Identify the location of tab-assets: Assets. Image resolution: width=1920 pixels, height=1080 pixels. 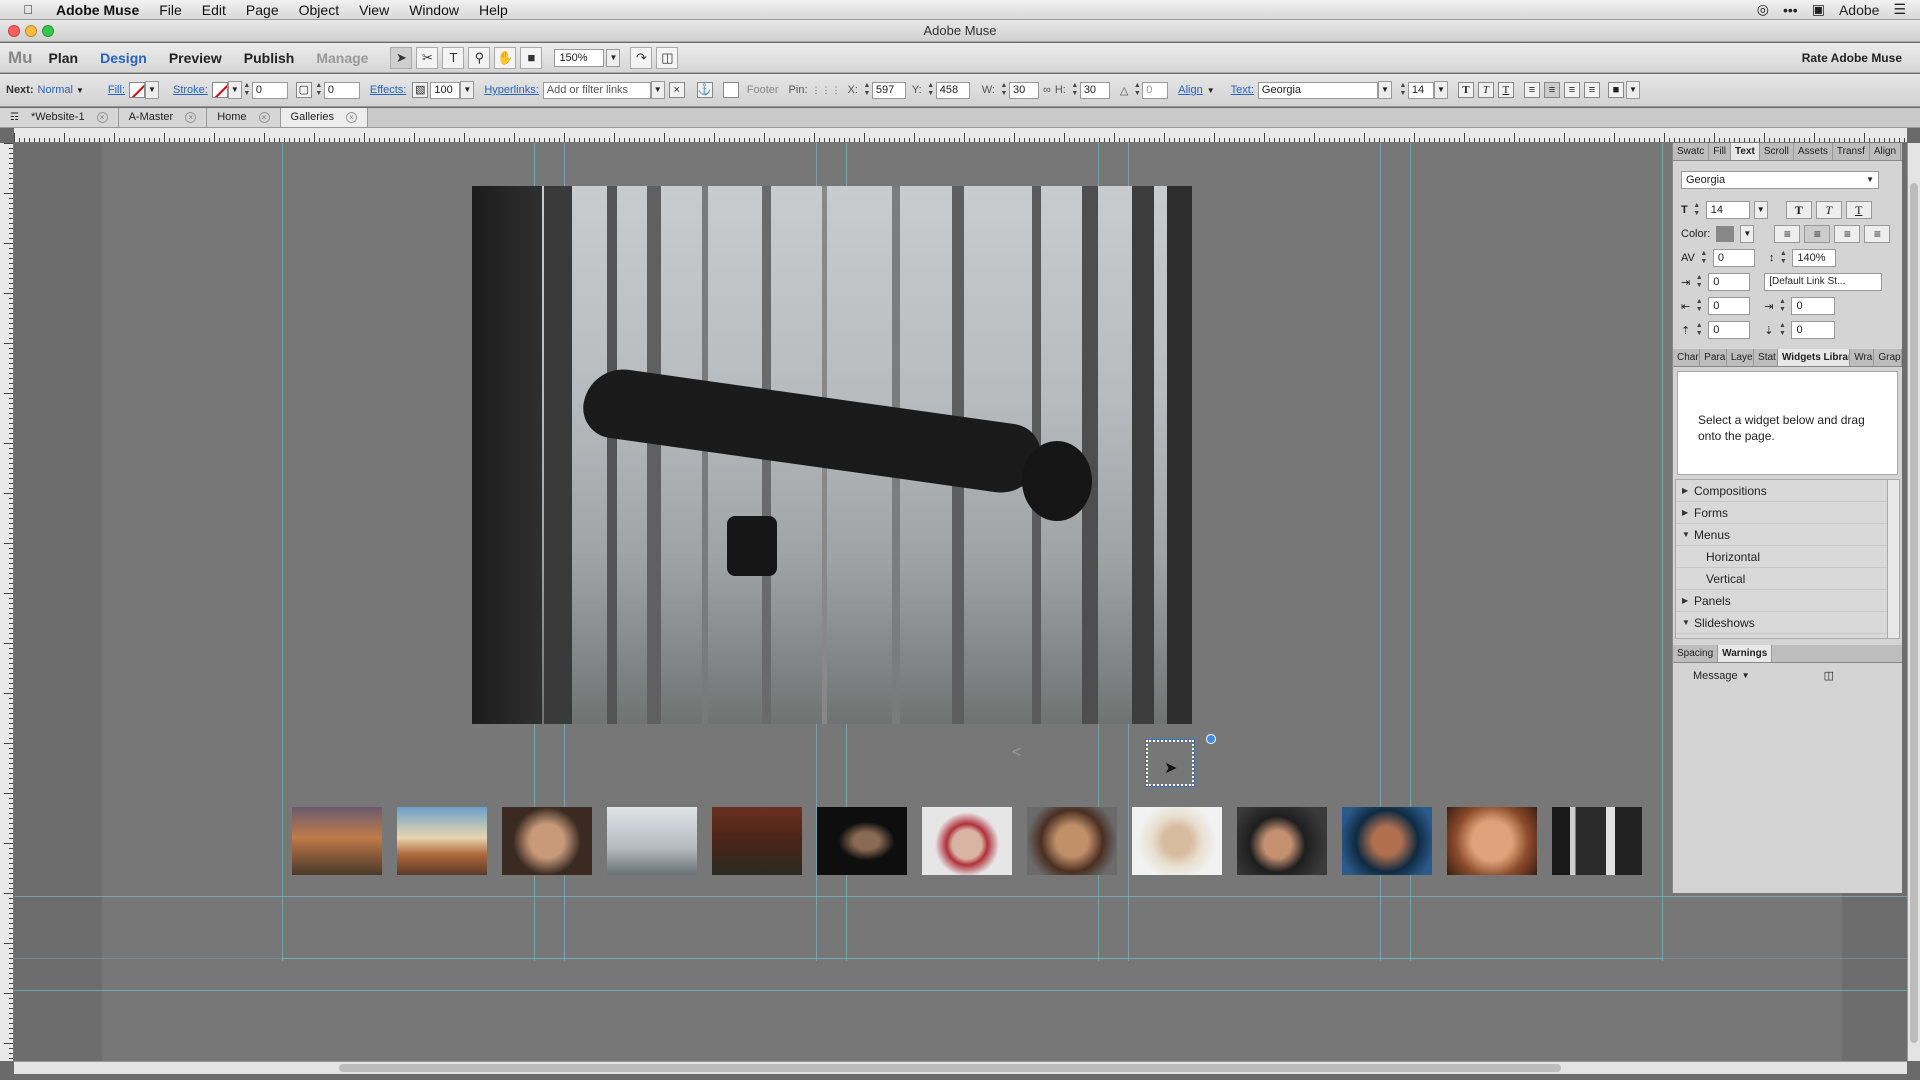
(1813, 151).